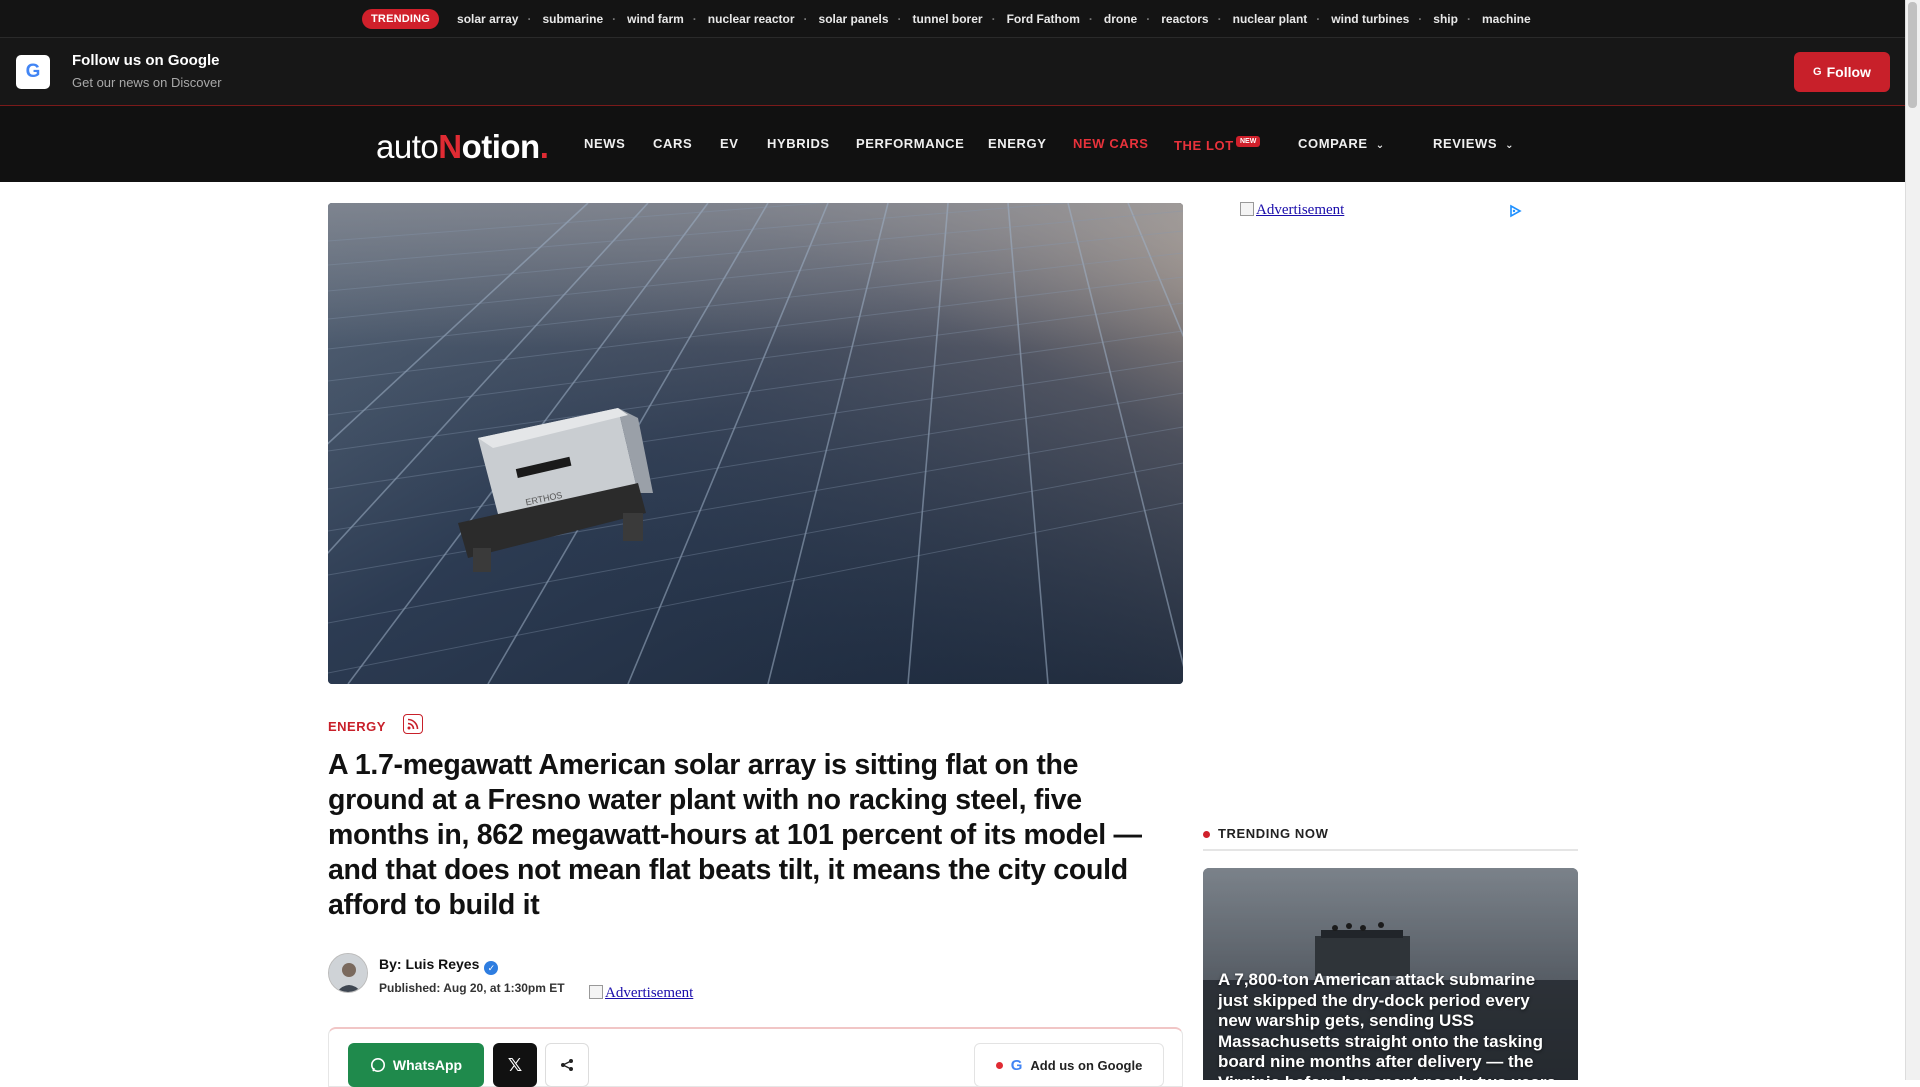 The height and width of the screenshot is (1087, 1920). Describe the element at coordinates (755, 1057) in the screenshot. I see `share-bar: WhatsApp 𝕏 G Add us on Google` at that location.